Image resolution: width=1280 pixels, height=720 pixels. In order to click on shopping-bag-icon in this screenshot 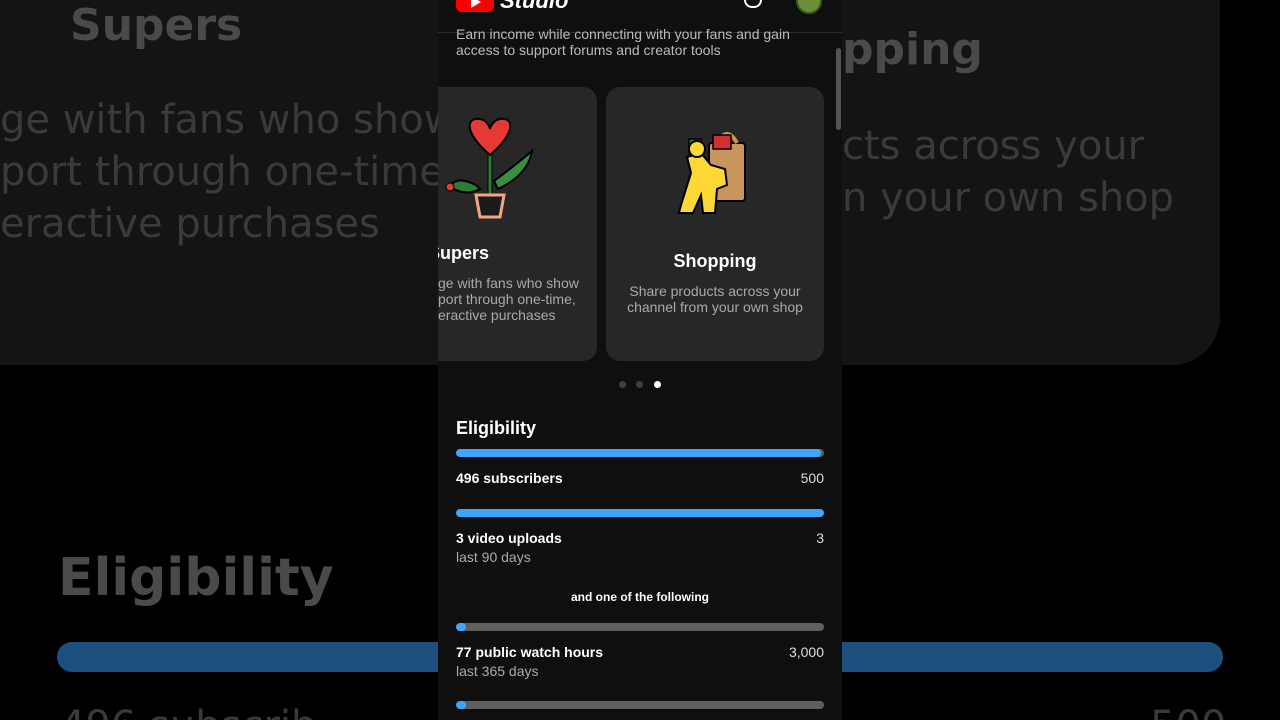, I will do `click(711, 173)`.